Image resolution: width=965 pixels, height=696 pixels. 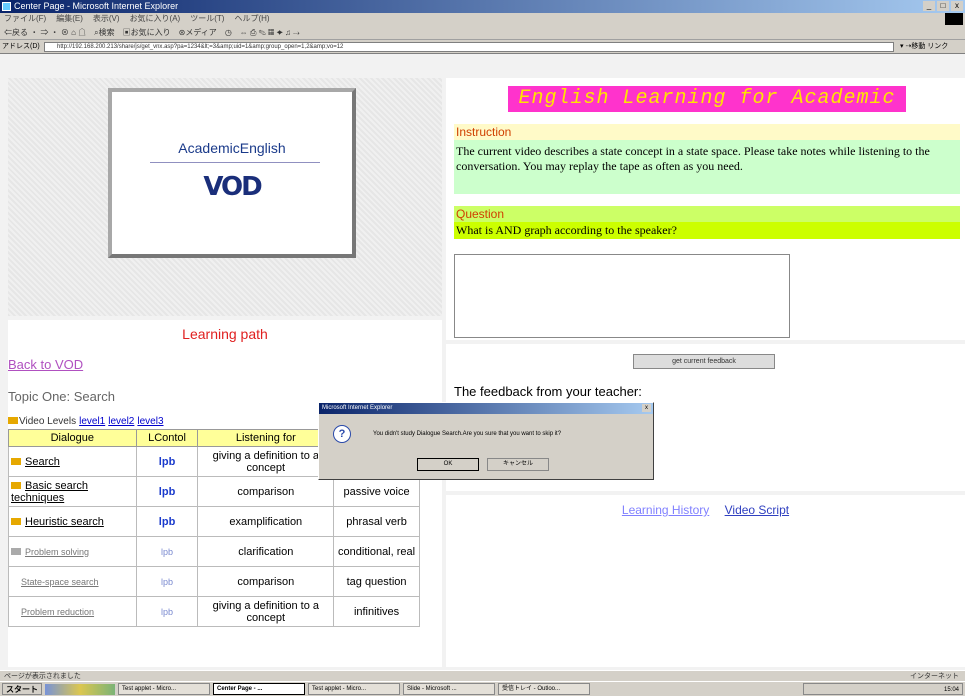 What do you see at coordinates (235, 162) in the screenshot?
I see `vod-divider` at bounding box center [235, 162].